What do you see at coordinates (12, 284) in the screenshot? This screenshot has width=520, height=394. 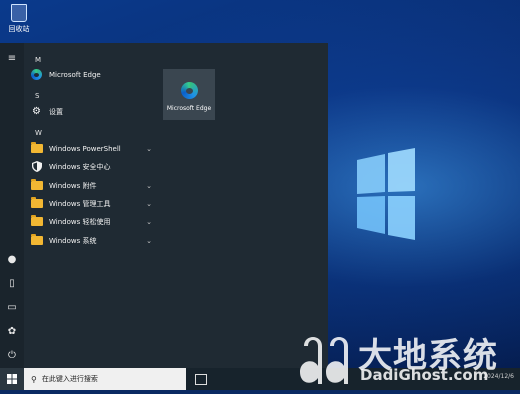 I see `document-icon: ▯` at bounding box center [12, 284].